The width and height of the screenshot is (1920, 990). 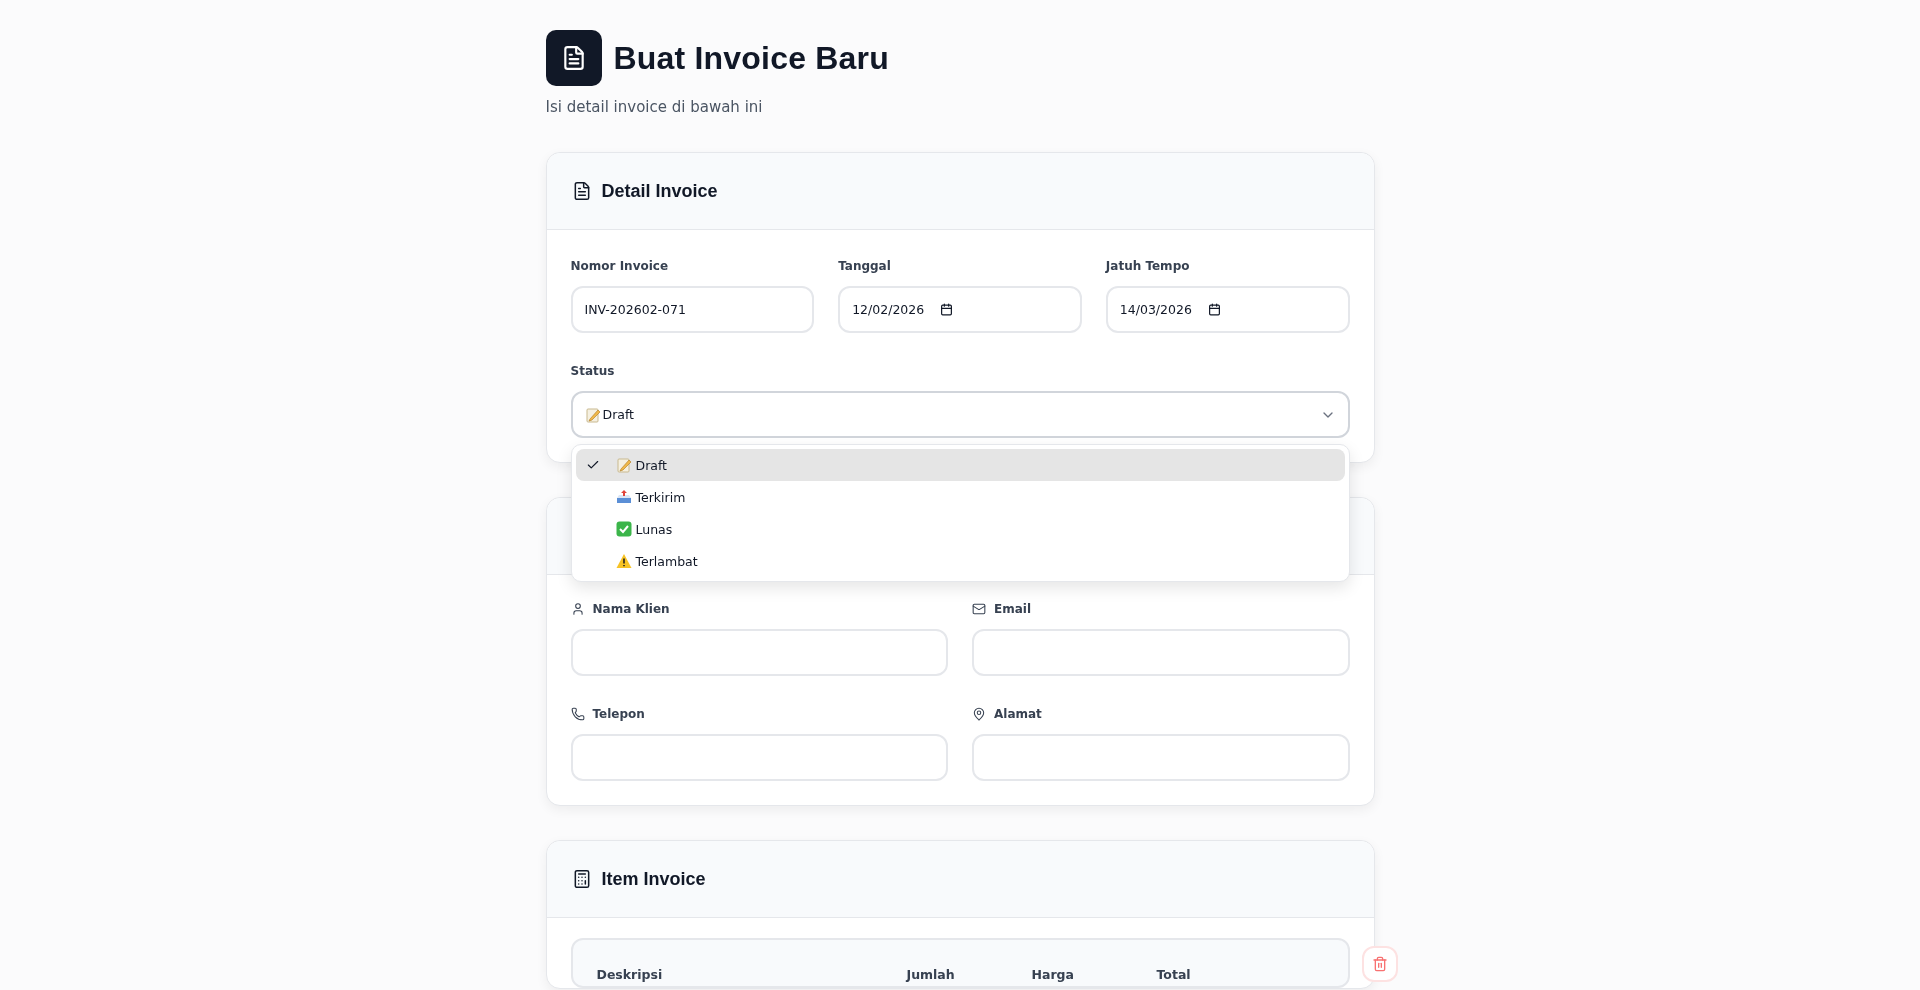 I want to click on field-label: Nama Klien, so click(x=631, y=609).